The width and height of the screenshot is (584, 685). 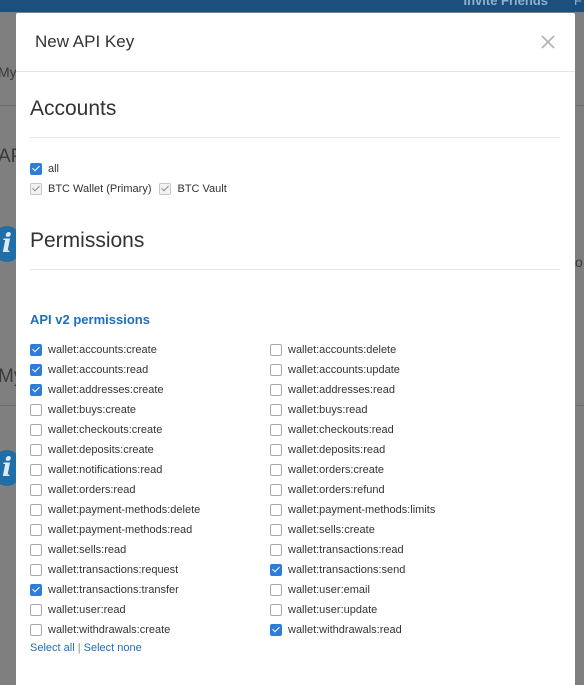 What do you see at coordinates (8, 72) in the screenshot?
I see `background-fragment: My` at bounding box center [8, 72].